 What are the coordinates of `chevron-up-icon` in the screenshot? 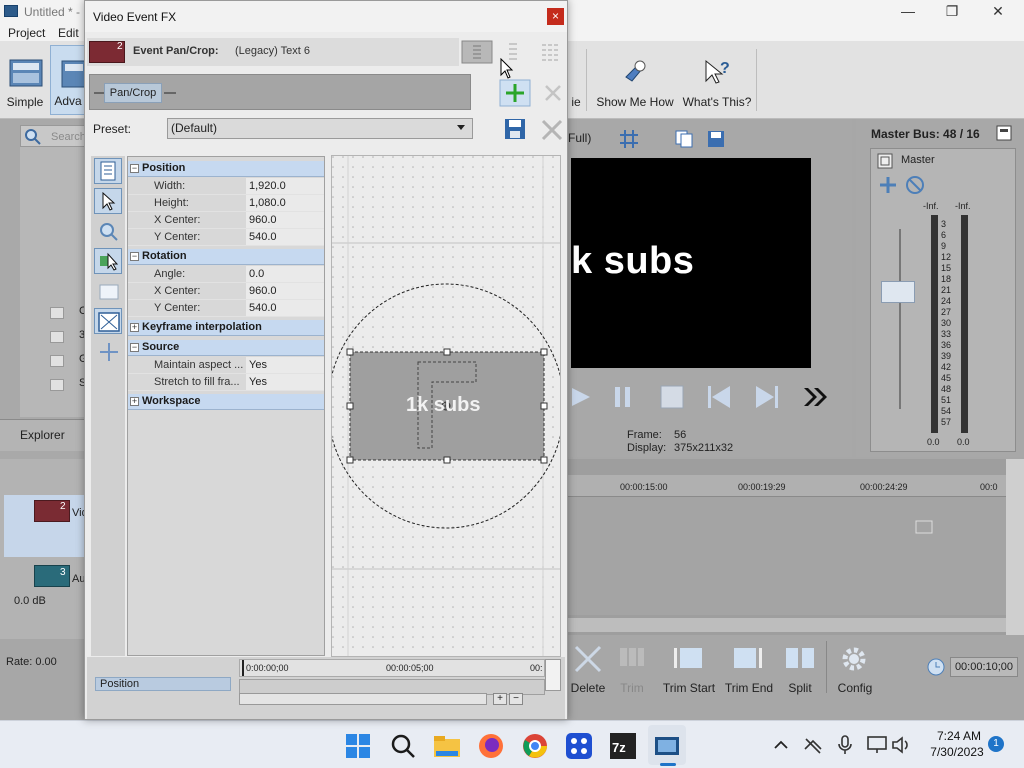 It's located at (781, 745).